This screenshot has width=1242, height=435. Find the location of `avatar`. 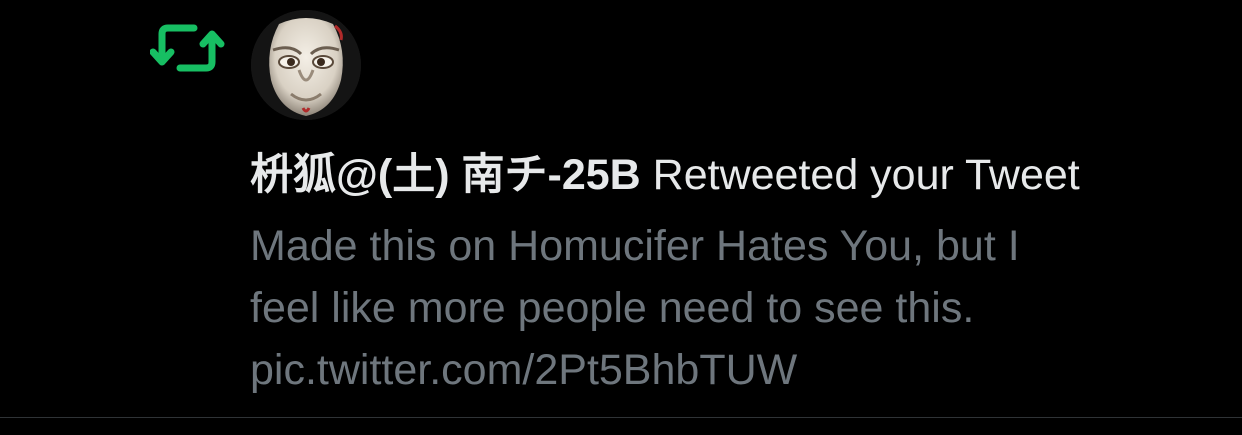

avatar is located at coordinates (306, 65).